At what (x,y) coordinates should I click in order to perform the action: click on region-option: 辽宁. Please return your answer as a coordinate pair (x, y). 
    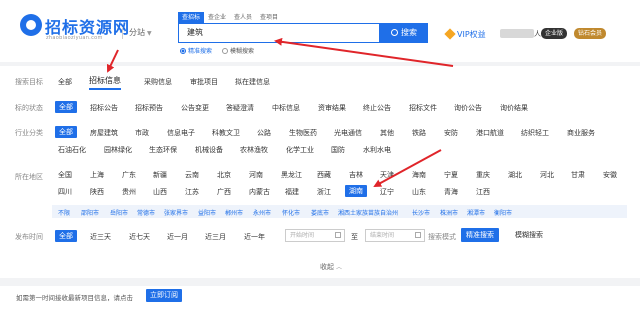
    Looking at the image, I should click on (387, 192).